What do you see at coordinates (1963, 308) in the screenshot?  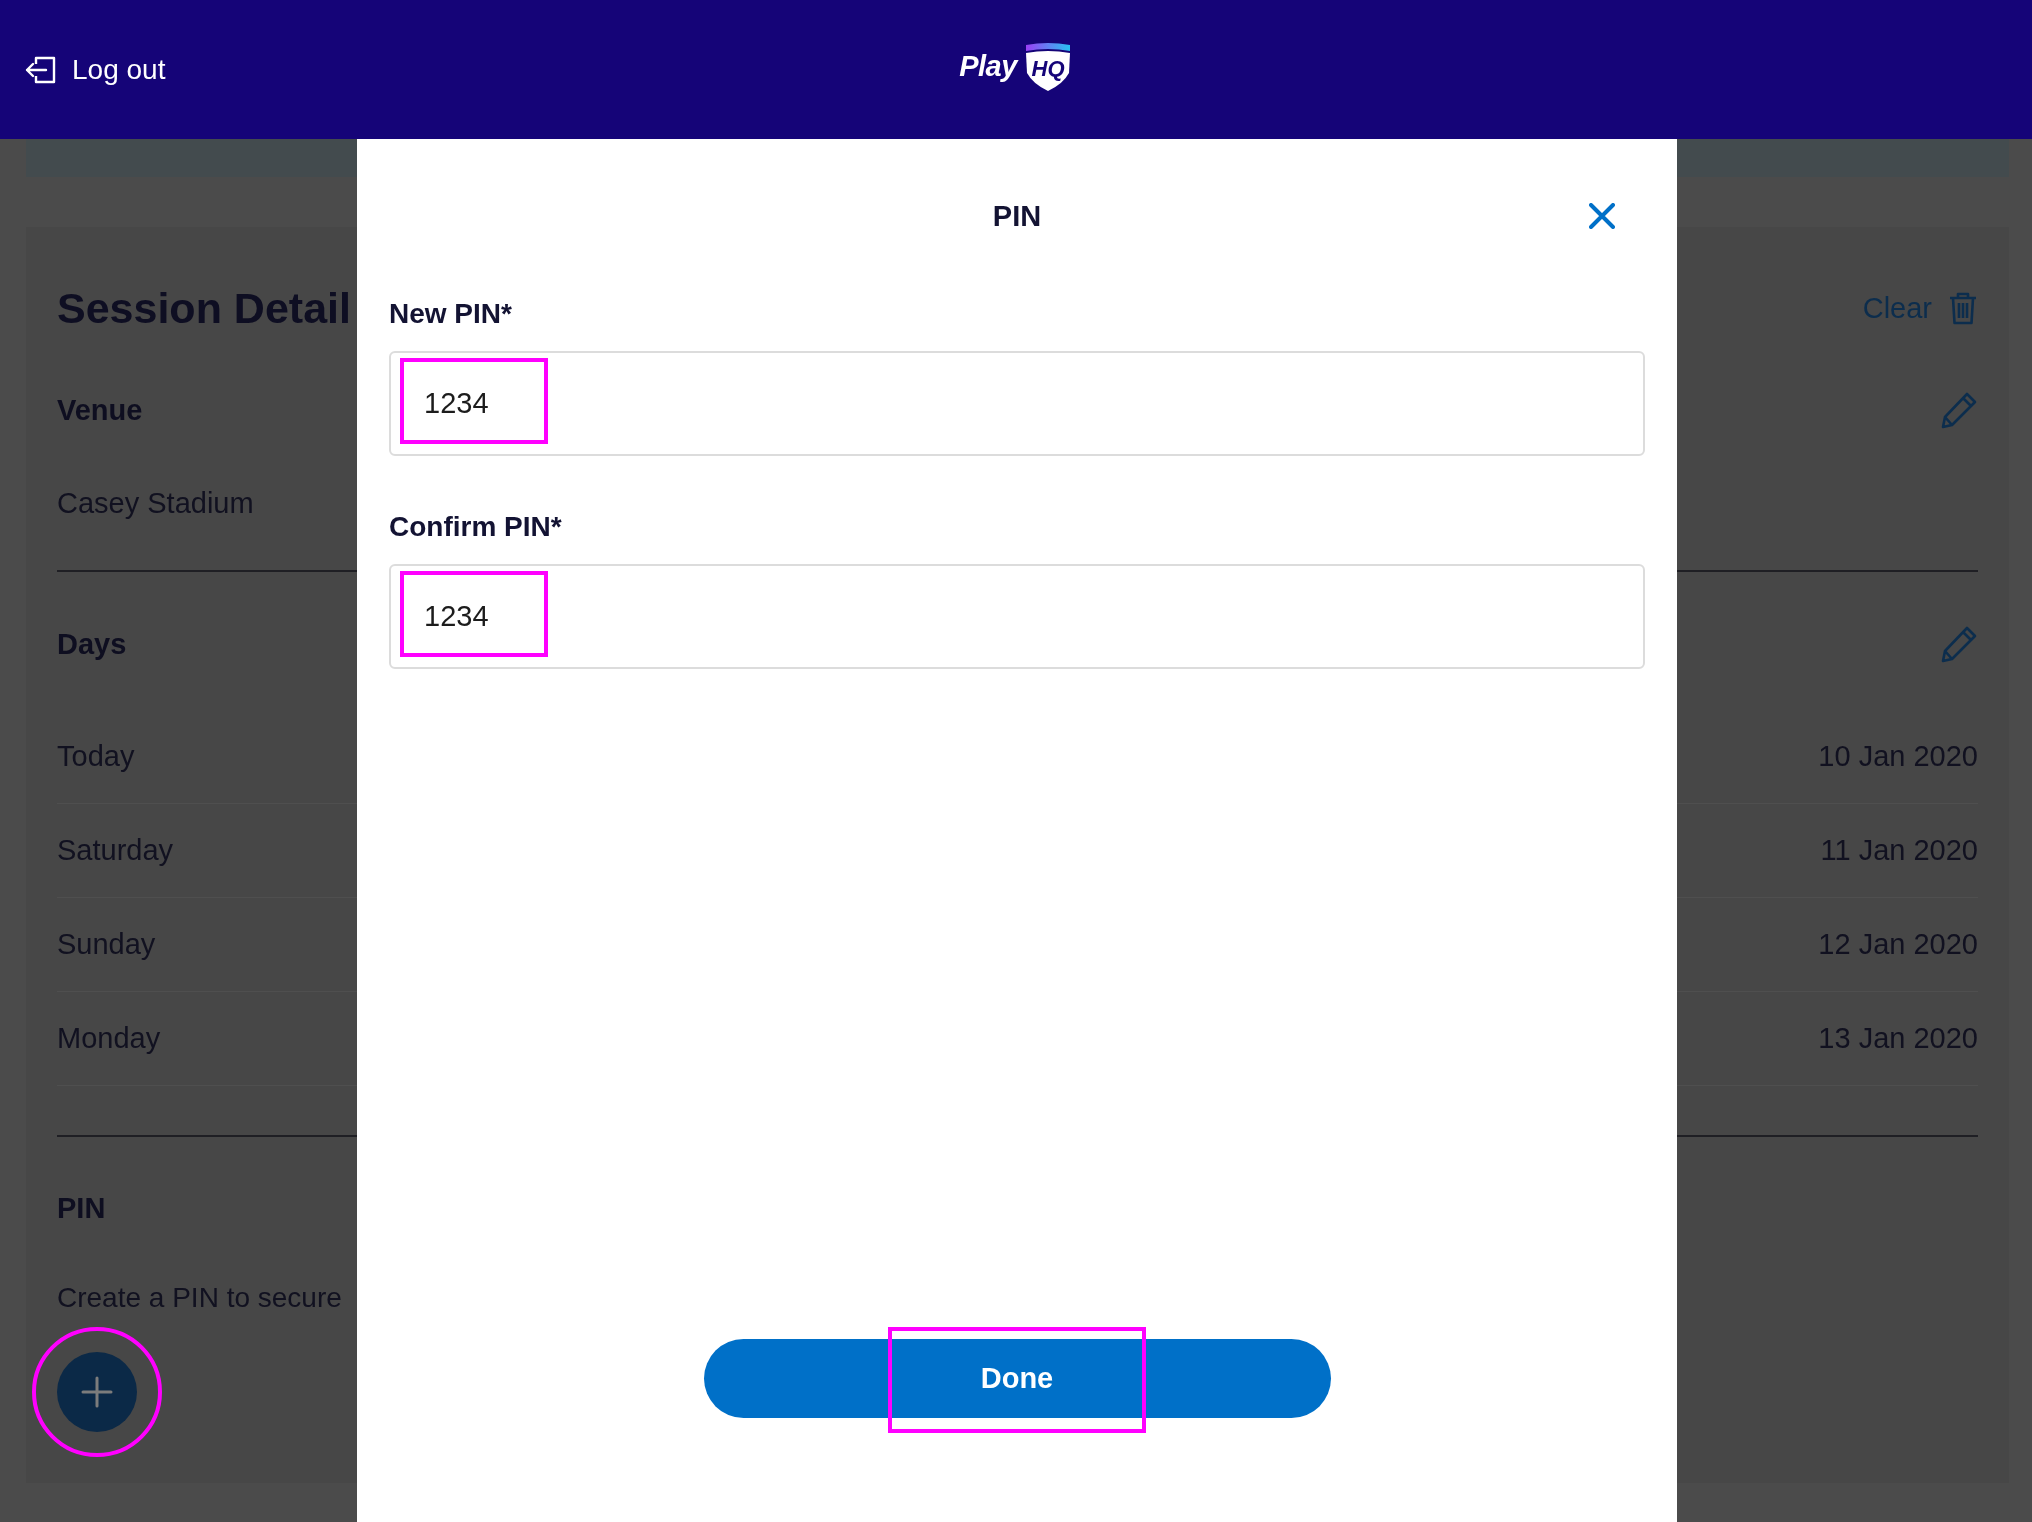 I see `trash-icon` at bounding box center [1963, 308].